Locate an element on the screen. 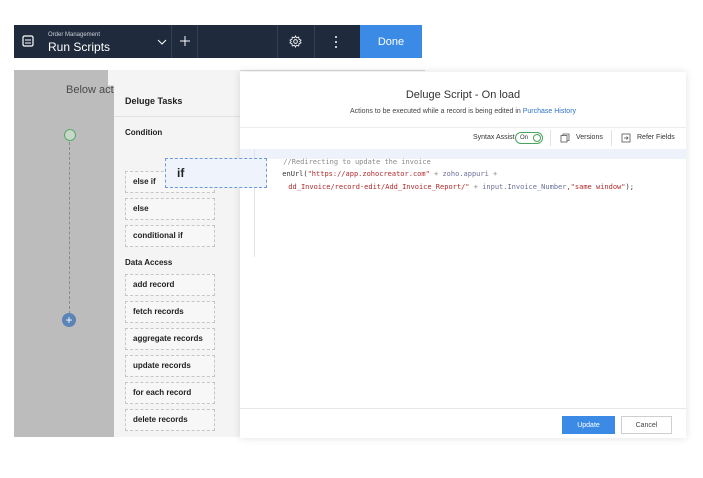 The image size is (703, 478). gear-icon is located at coordinates (295, 41).